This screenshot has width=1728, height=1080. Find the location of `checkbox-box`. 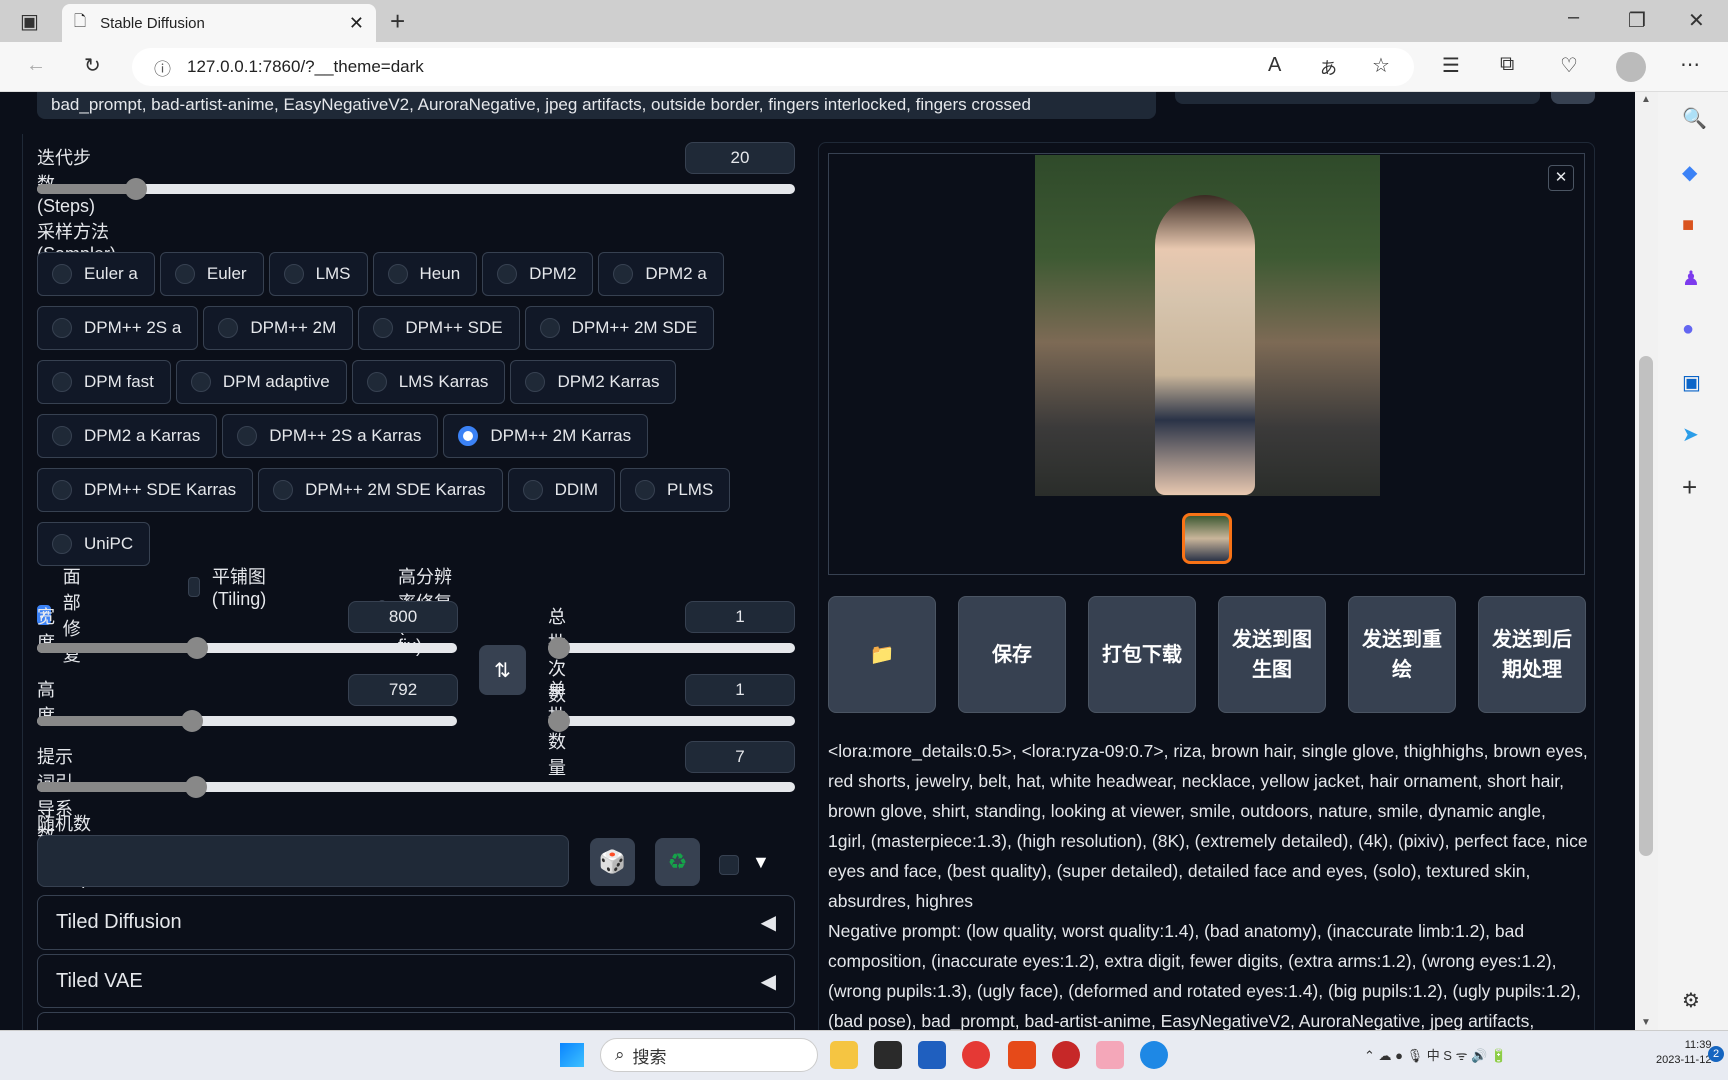

checkbox-box is located at coordinates (194, 586).